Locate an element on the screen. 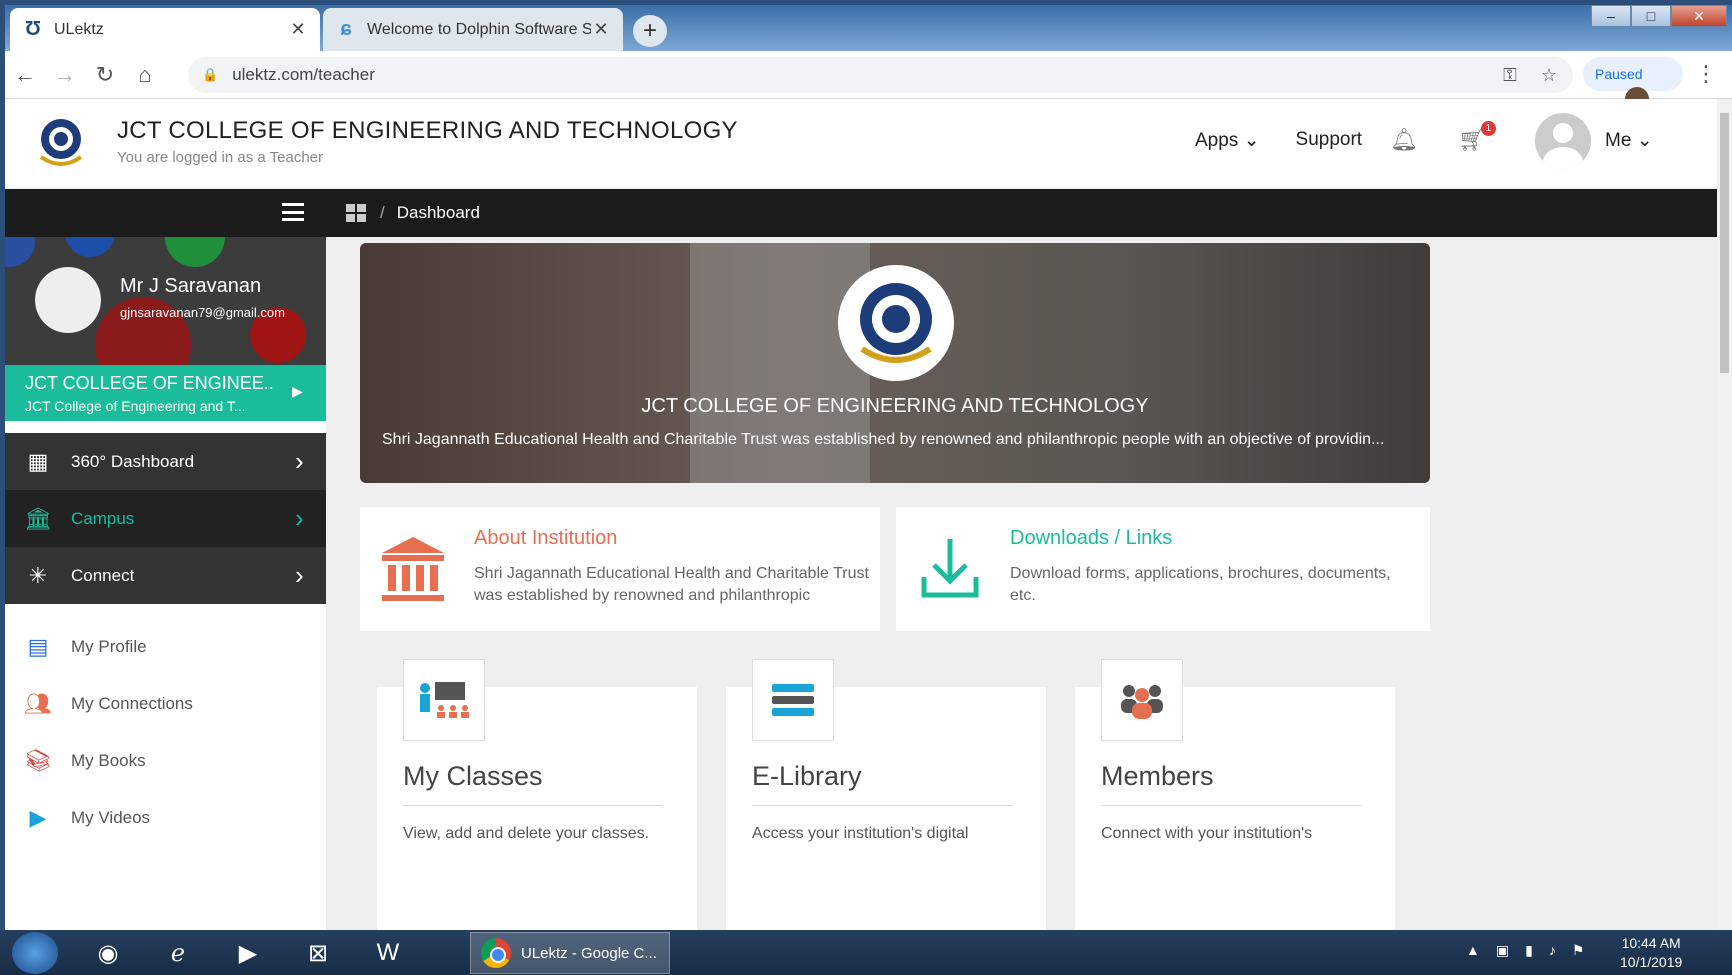 The width and height of the screenshot is (1732, 975). profile-paused-button: Paused is located at coordinates (1633, 84).